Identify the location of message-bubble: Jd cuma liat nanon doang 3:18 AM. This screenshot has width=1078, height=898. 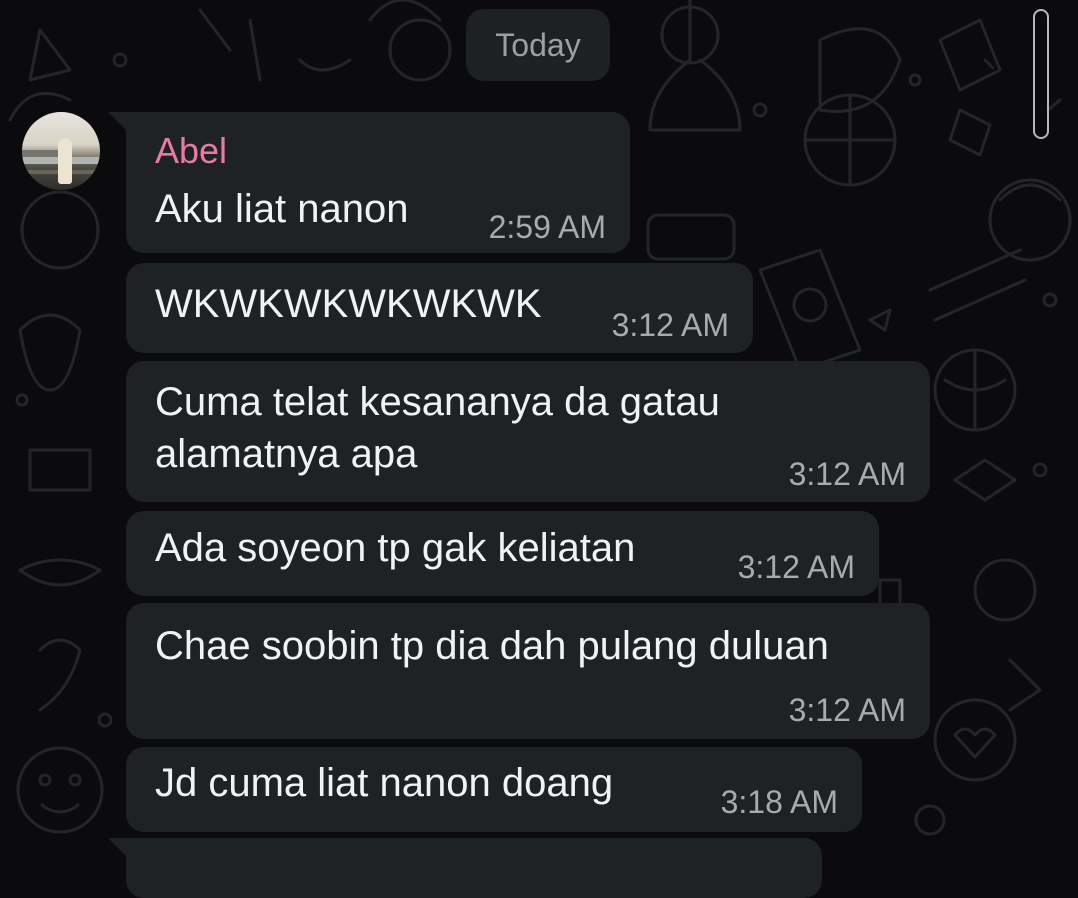
(494, 789).